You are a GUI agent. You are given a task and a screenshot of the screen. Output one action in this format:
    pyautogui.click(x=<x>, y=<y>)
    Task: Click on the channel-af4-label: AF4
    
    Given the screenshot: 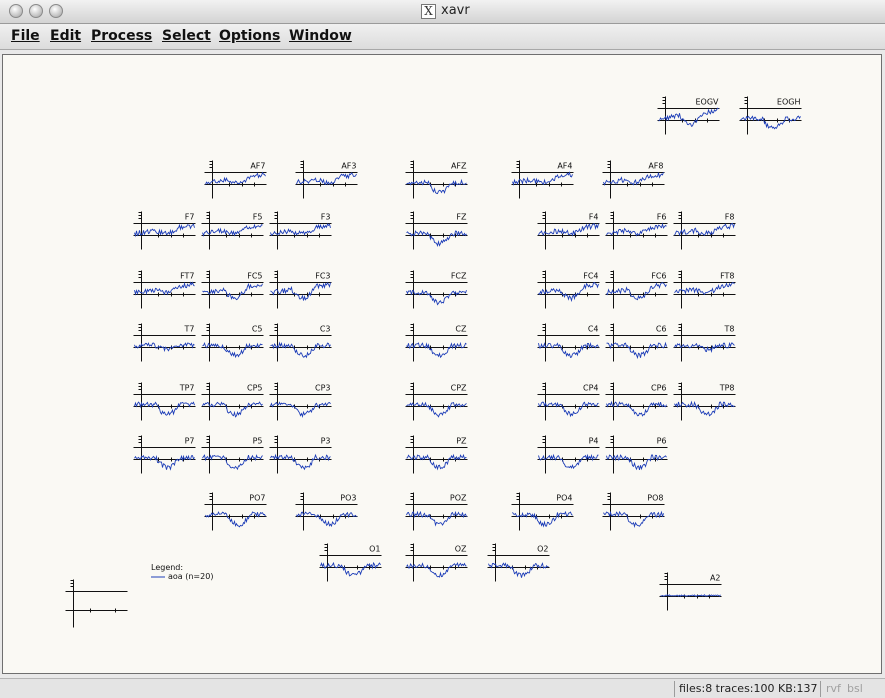 What is the action you would take?
    pyautogui.click(x=564, y=166)
    